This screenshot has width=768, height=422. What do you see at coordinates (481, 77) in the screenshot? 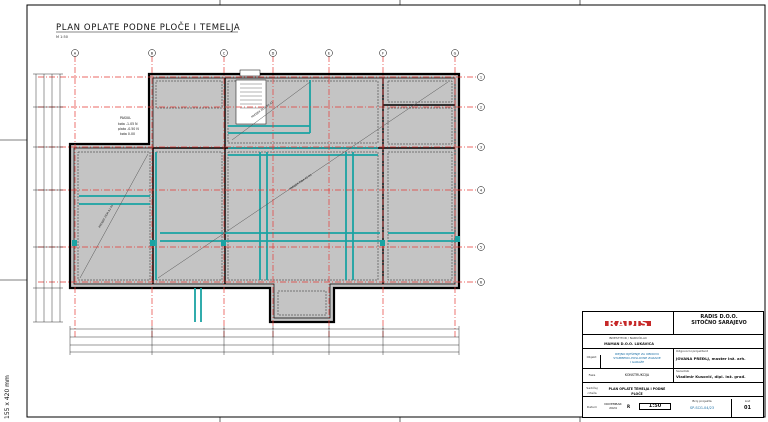
I see `svg-text: 1` at bounding box center [481, 77].